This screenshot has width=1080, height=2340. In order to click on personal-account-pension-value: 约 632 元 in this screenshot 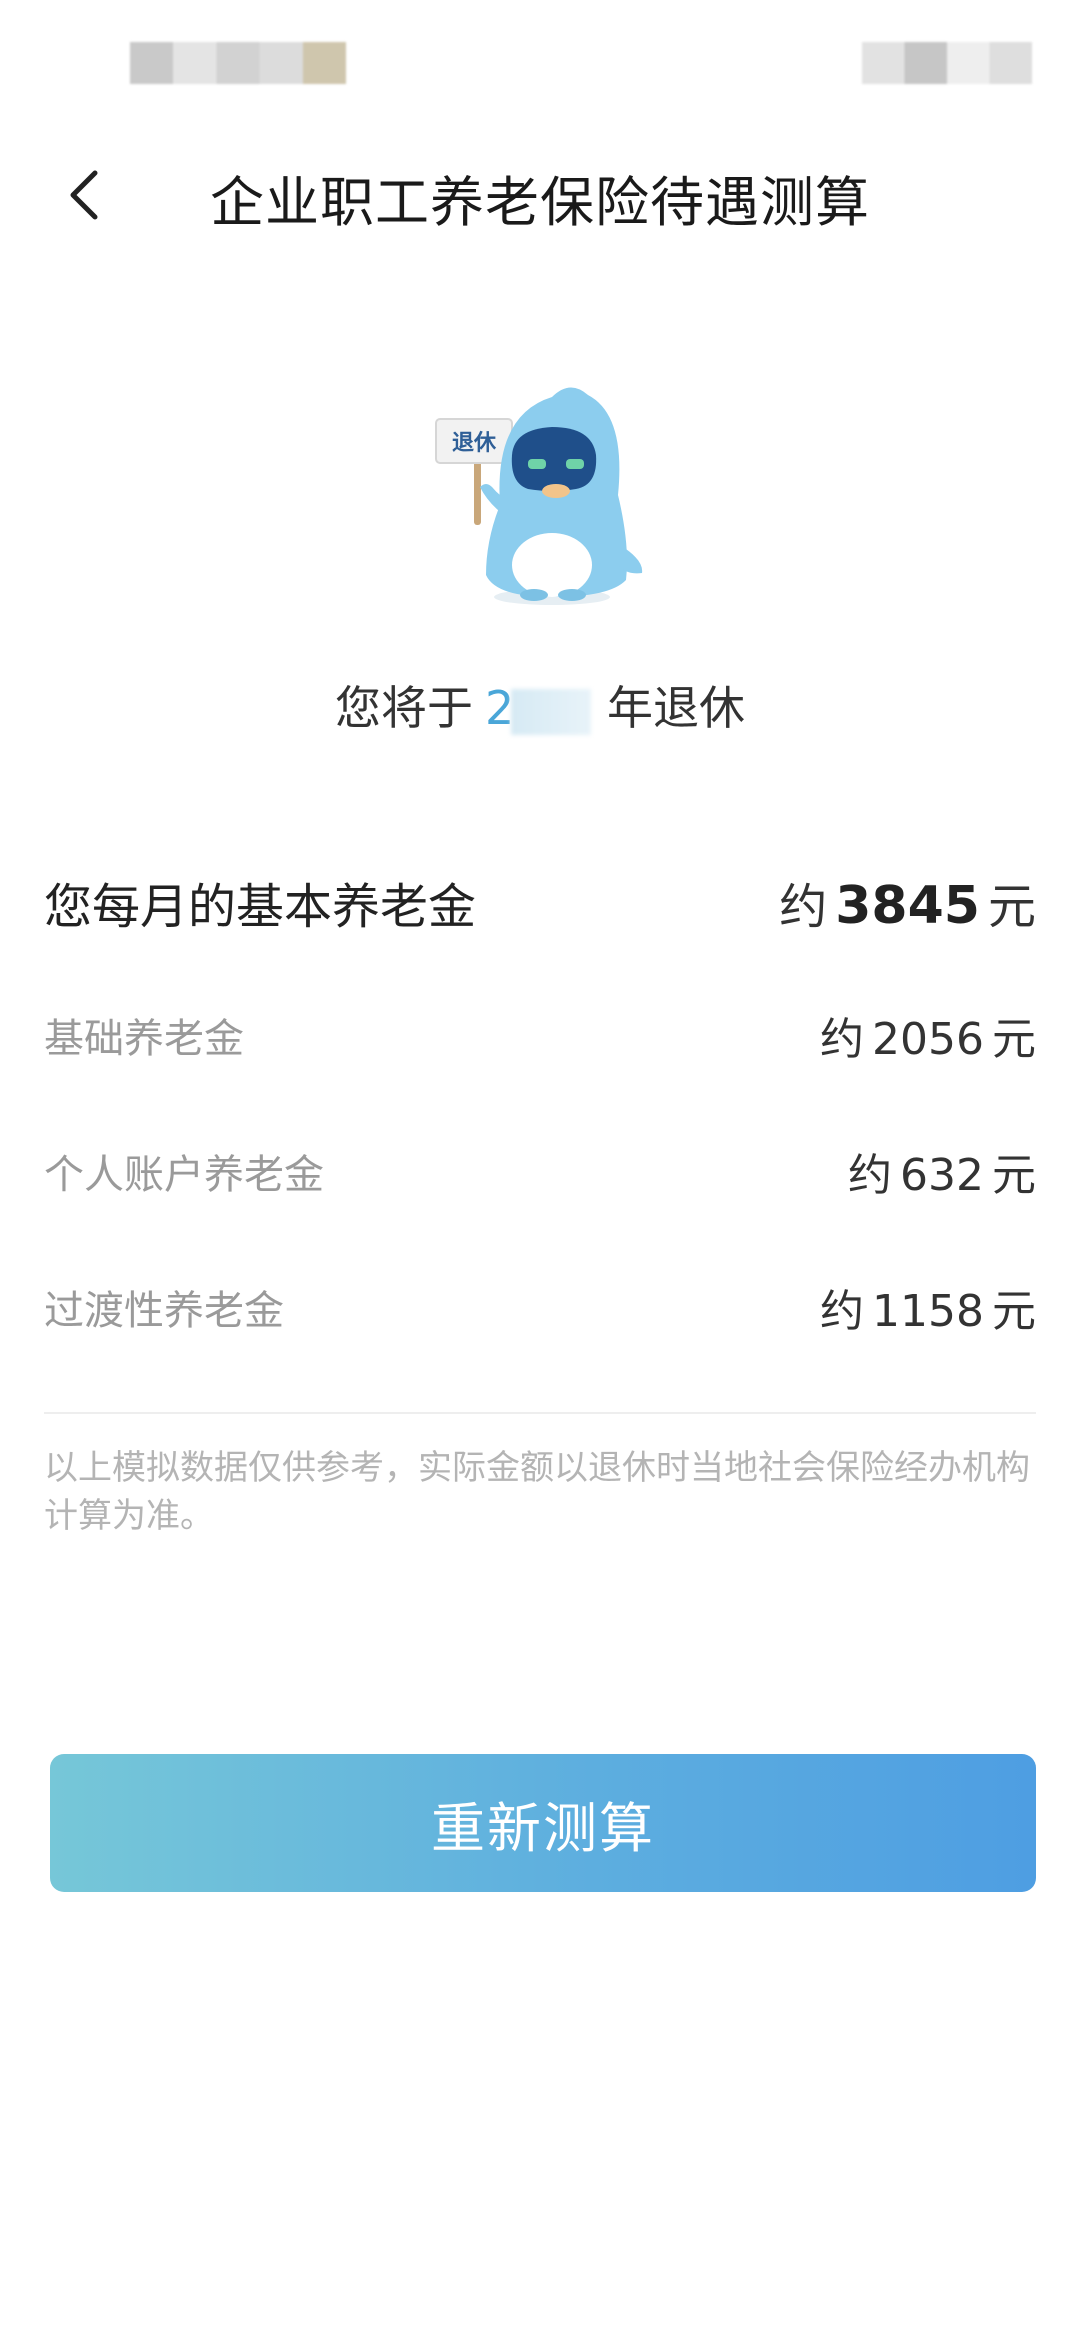, I will do `click(942, 1171)`.